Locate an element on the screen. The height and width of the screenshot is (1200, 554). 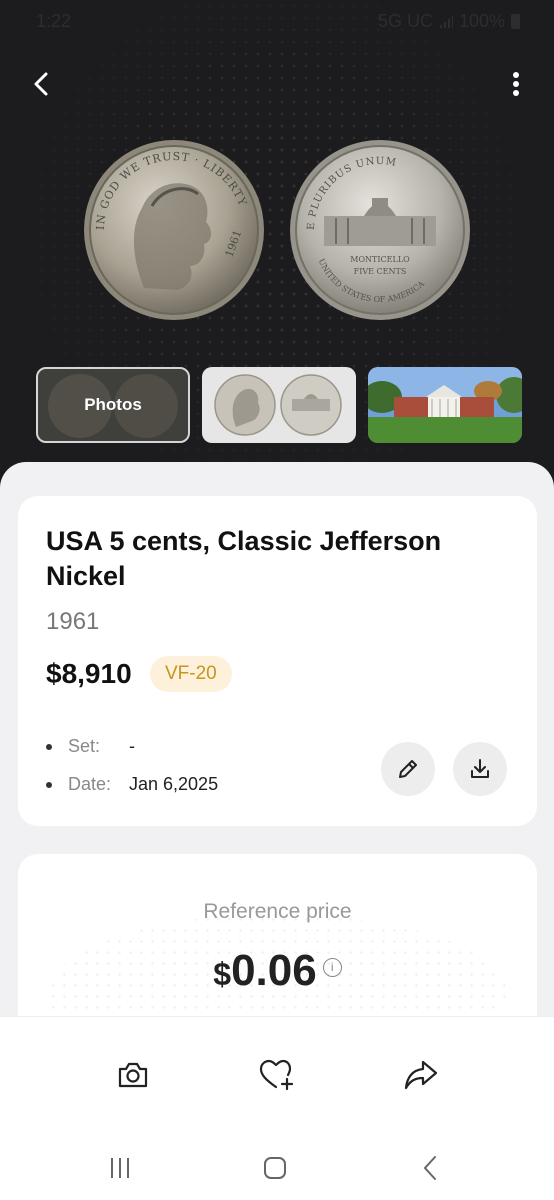
reference-price: $0.06 i is located at coordinates (277, 971).